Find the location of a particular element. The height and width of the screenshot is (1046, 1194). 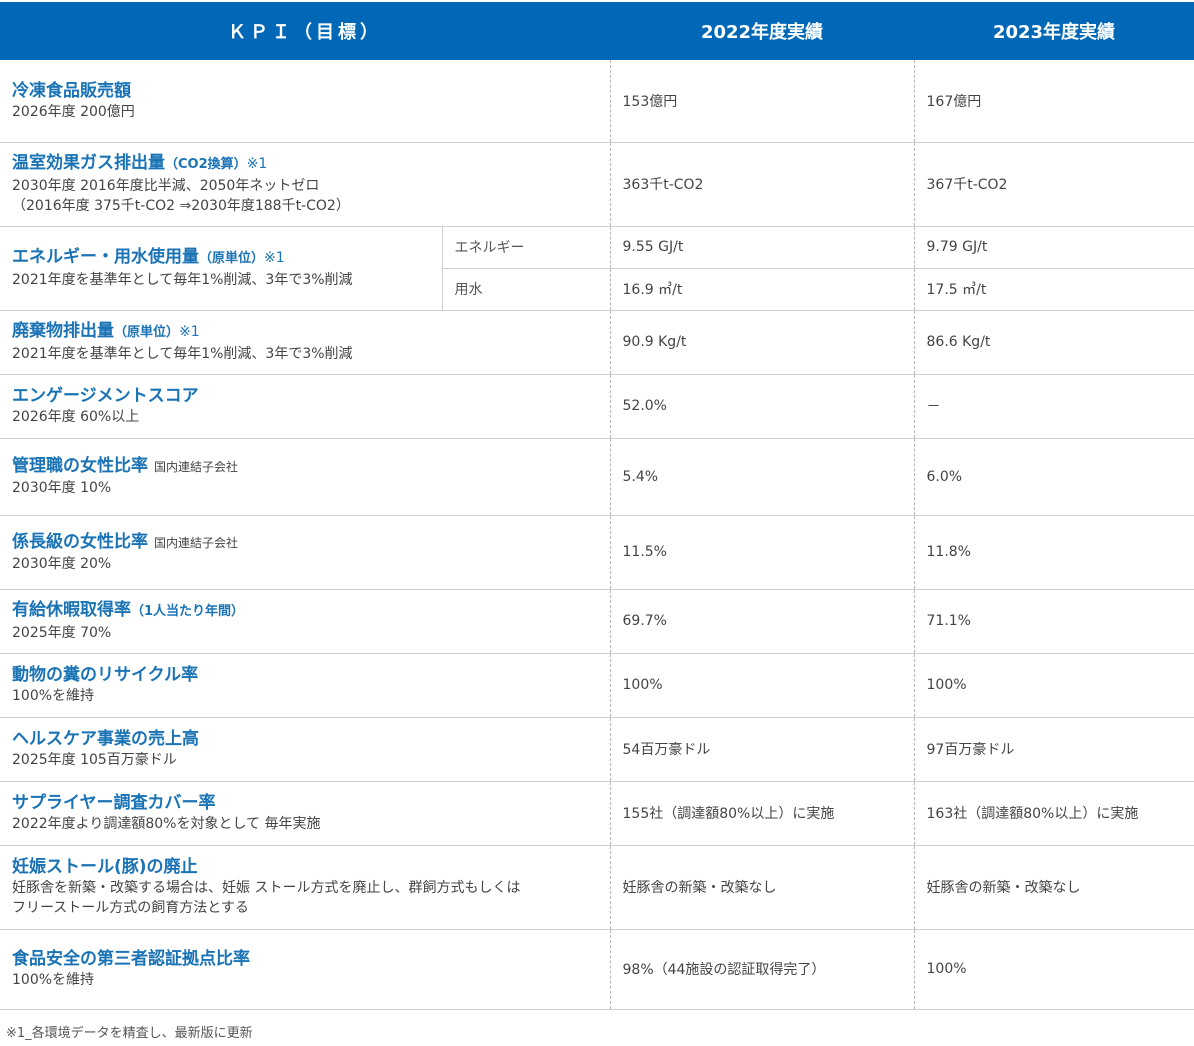

kpi-title: 冷凍食品販売額 is located at coordinates (71, 90).